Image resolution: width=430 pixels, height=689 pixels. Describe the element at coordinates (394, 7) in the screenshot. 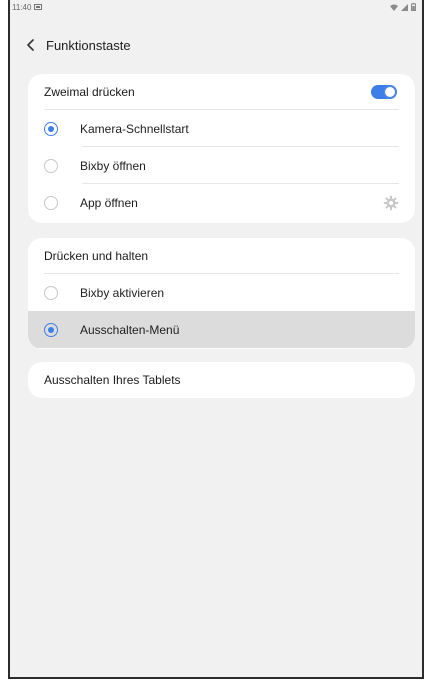

I see `wifi-icon` at that location.